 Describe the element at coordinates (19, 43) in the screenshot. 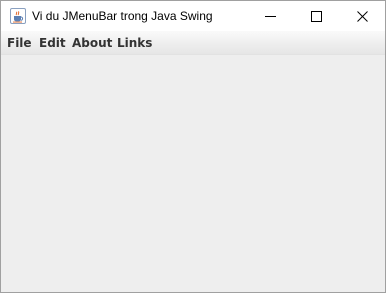

I see `menu-file: File` at that location.